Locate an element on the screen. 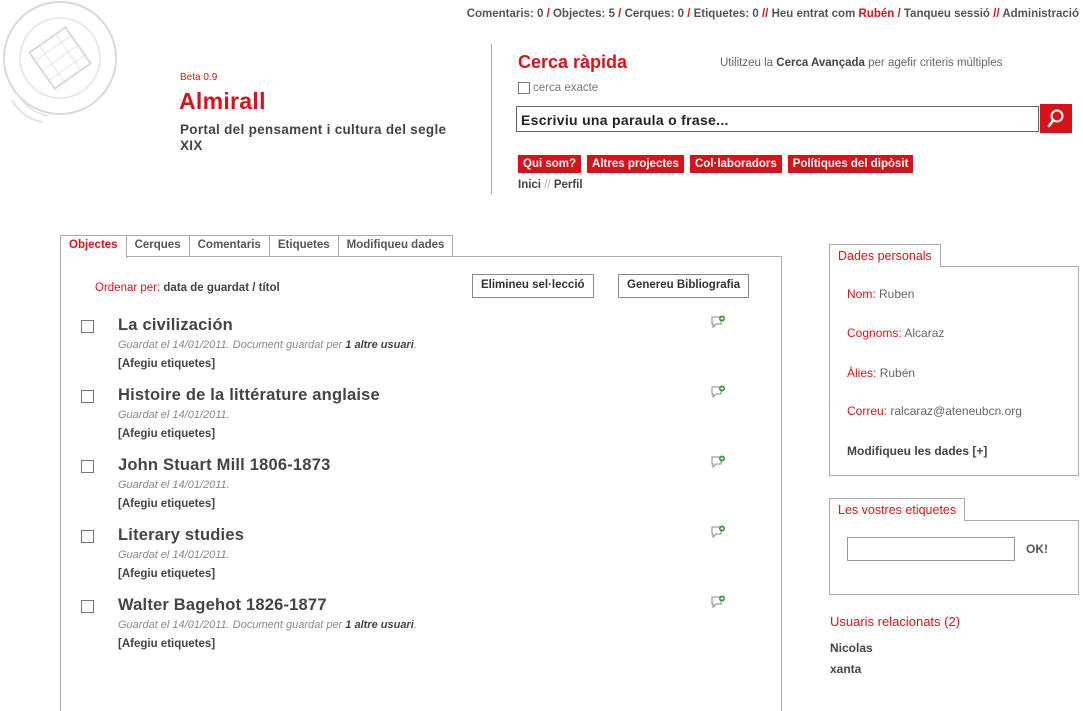 The height and width of the screenshot is (711, 1083). name-value: Ruben is located at coordinates (897, 294).